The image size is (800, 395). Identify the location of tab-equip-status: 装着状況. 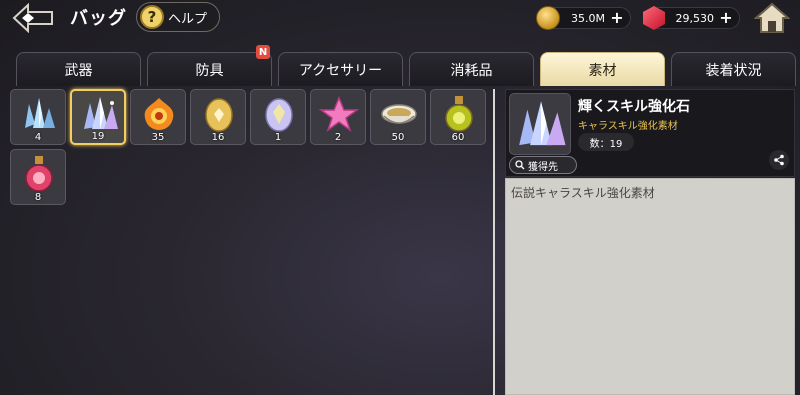
(733, 69).